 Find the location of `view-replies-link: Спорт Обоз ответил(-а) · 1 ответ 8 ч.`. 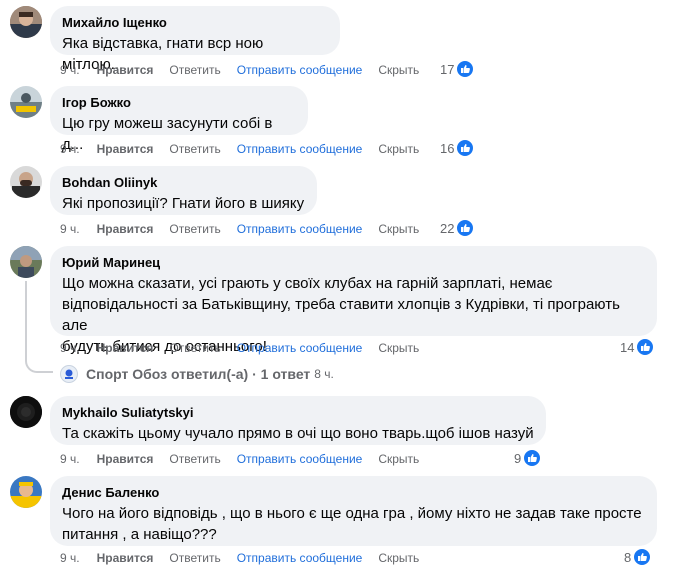

view-replies-link: Спорт Обоз ответил(-а) · 1 ответ 8 ч. is located at coordinates (197, 374).